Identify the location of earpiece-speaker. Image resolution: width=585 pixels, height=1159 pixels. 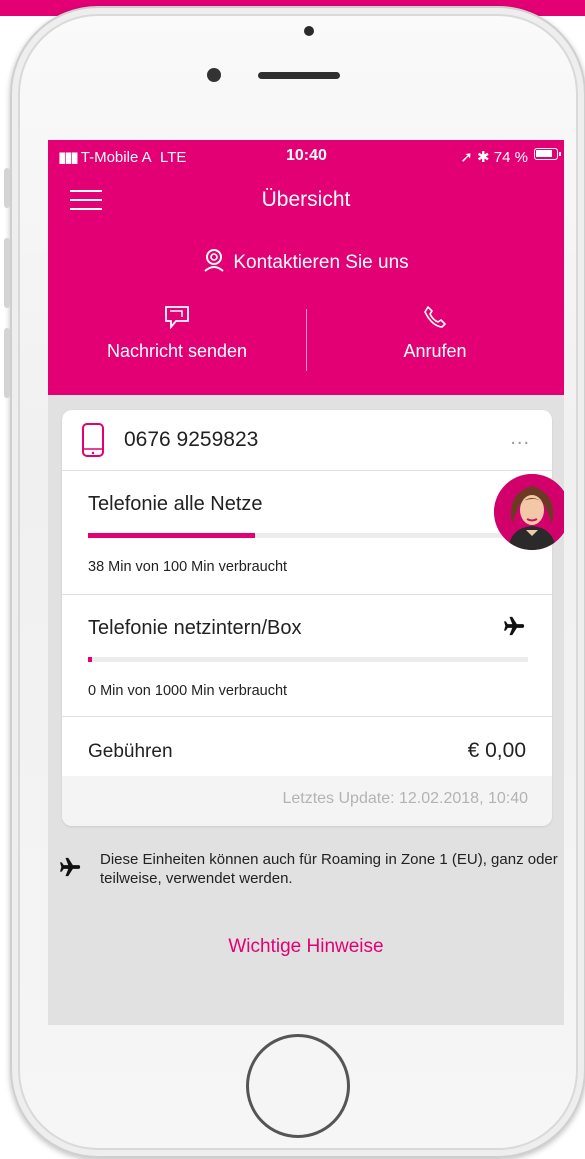
(299, 75).